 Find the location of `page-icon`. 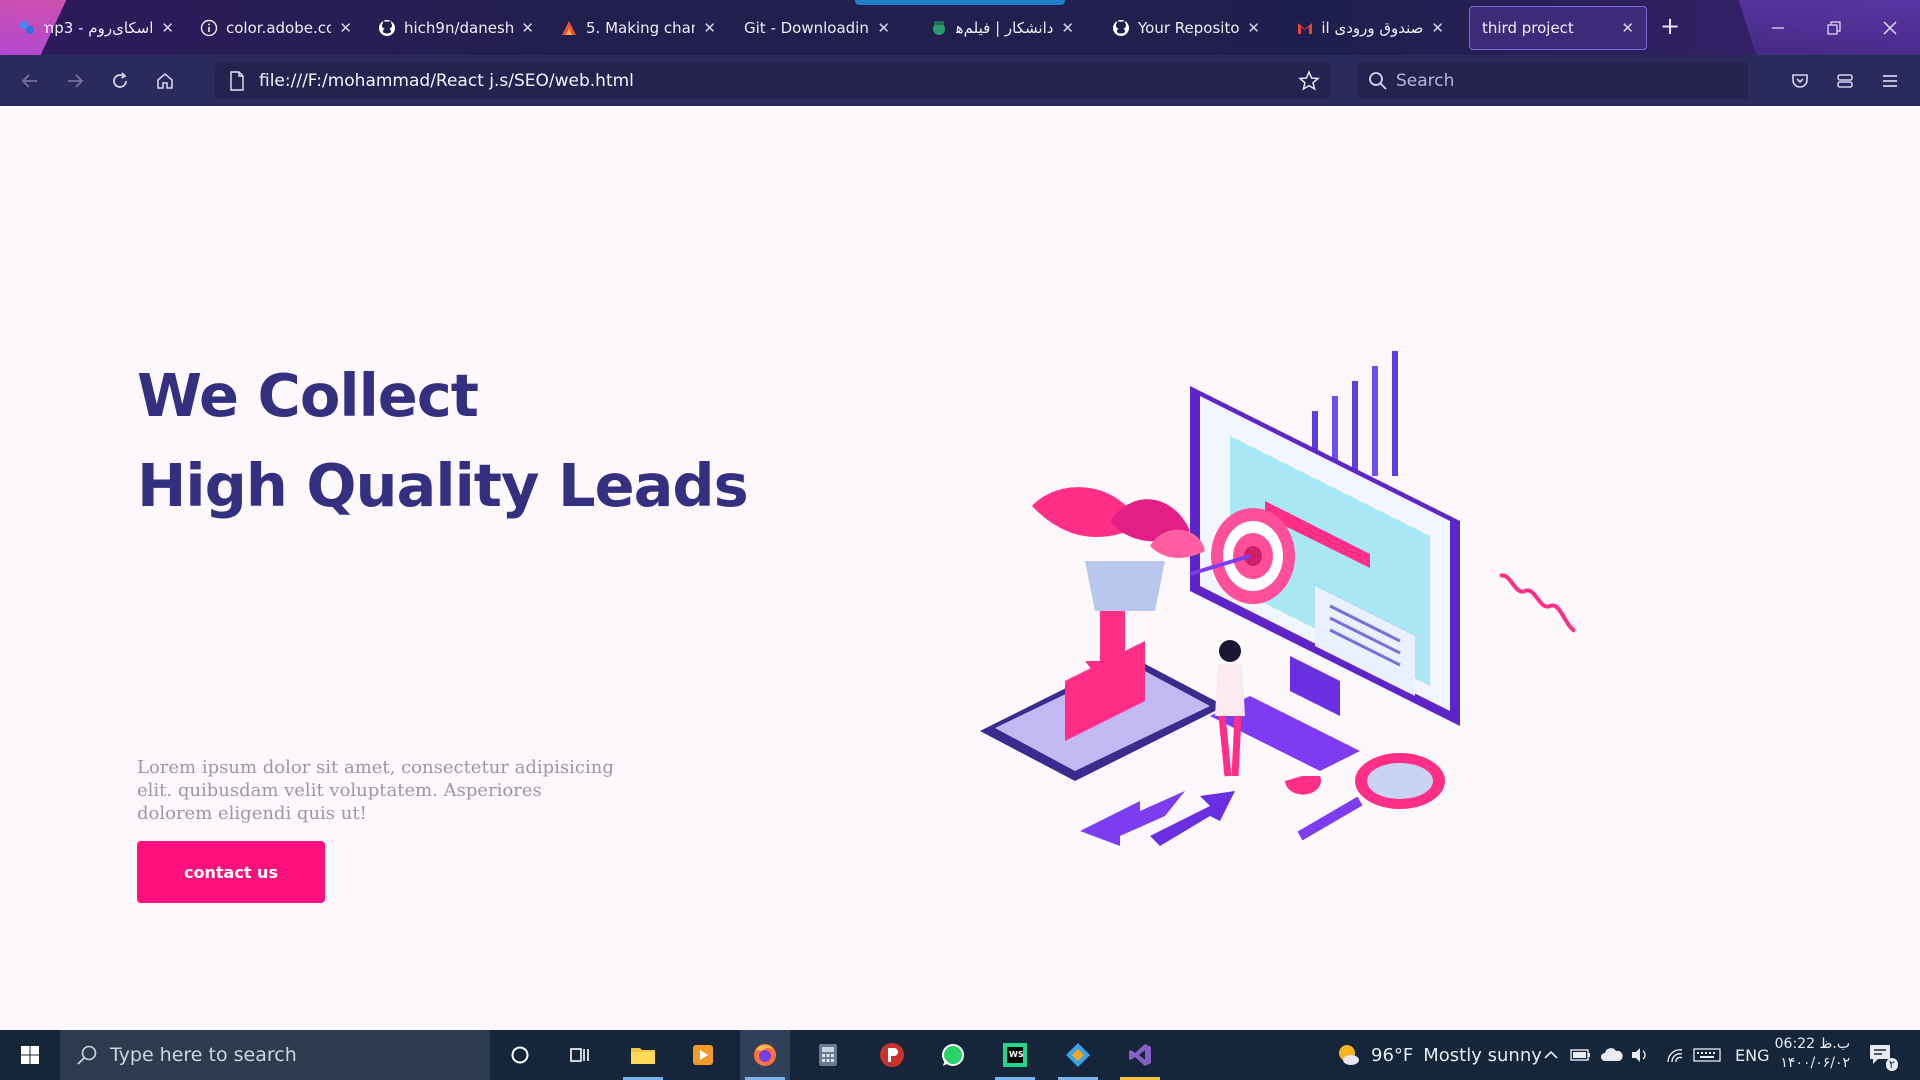

page-icon is located at coordinates (237, 83).